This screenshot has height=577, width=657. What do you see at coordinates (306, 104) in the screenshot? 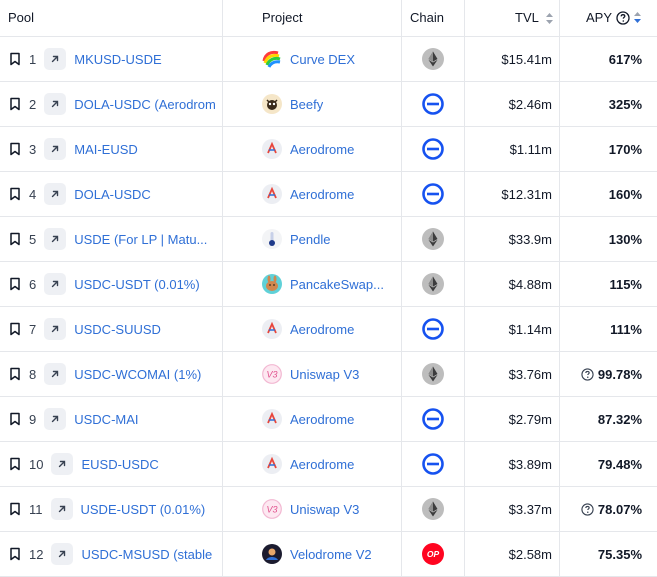
I see `project-name-link: Beefy` at bounding box center [306, 104].